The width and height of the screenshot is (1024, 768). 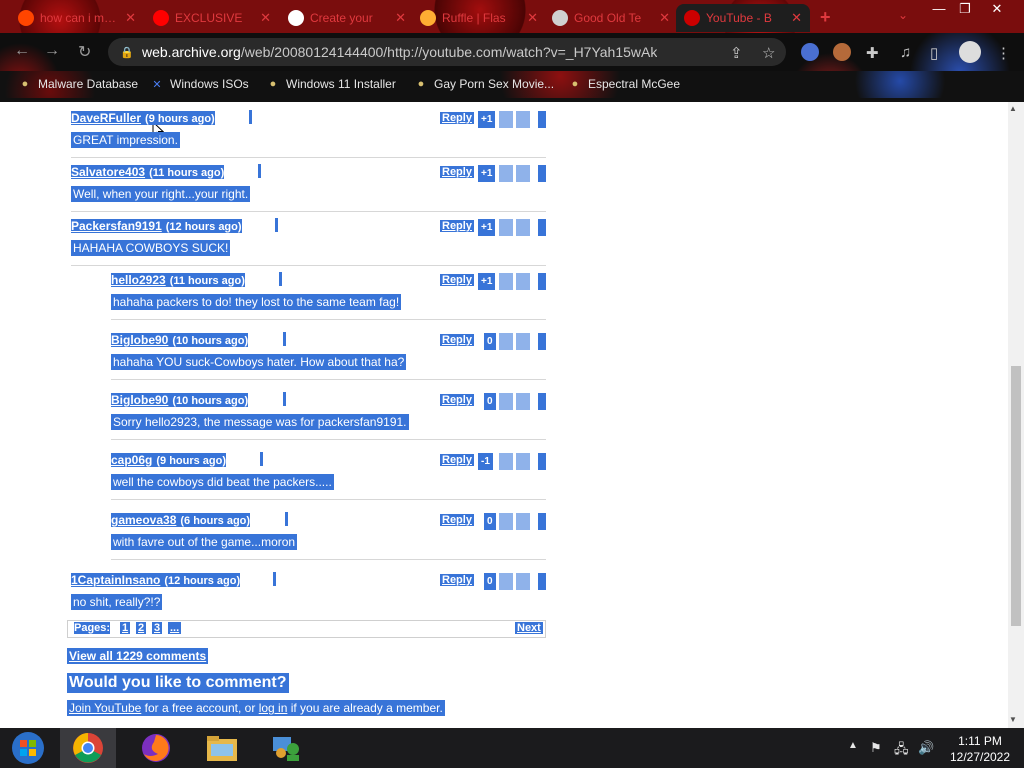 What do you see at coordinates (926, 748) in the screenshot?
I see `volume-icon: 🔊` at bounding box center [926, 748].